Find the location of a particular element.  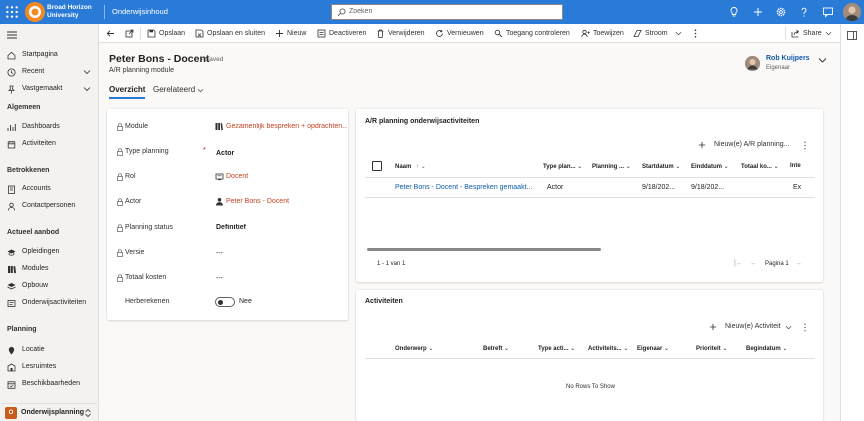

previous-page-icon: ← is located at coordinates (753, 263).